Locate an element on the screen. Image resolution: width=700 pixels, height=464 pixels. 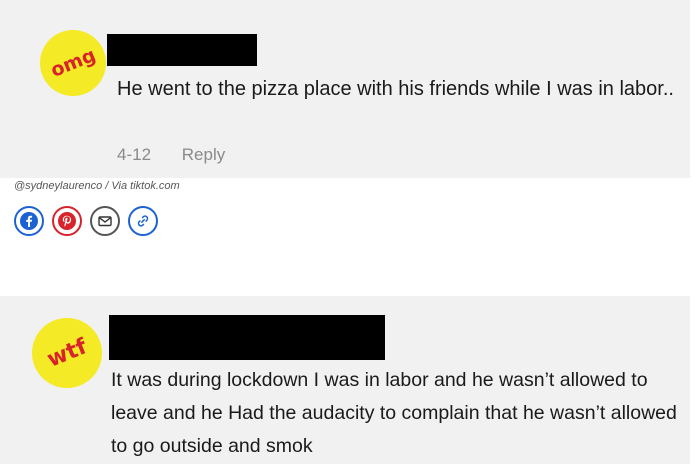
facebook-icon is located at coordinates (29, 221).